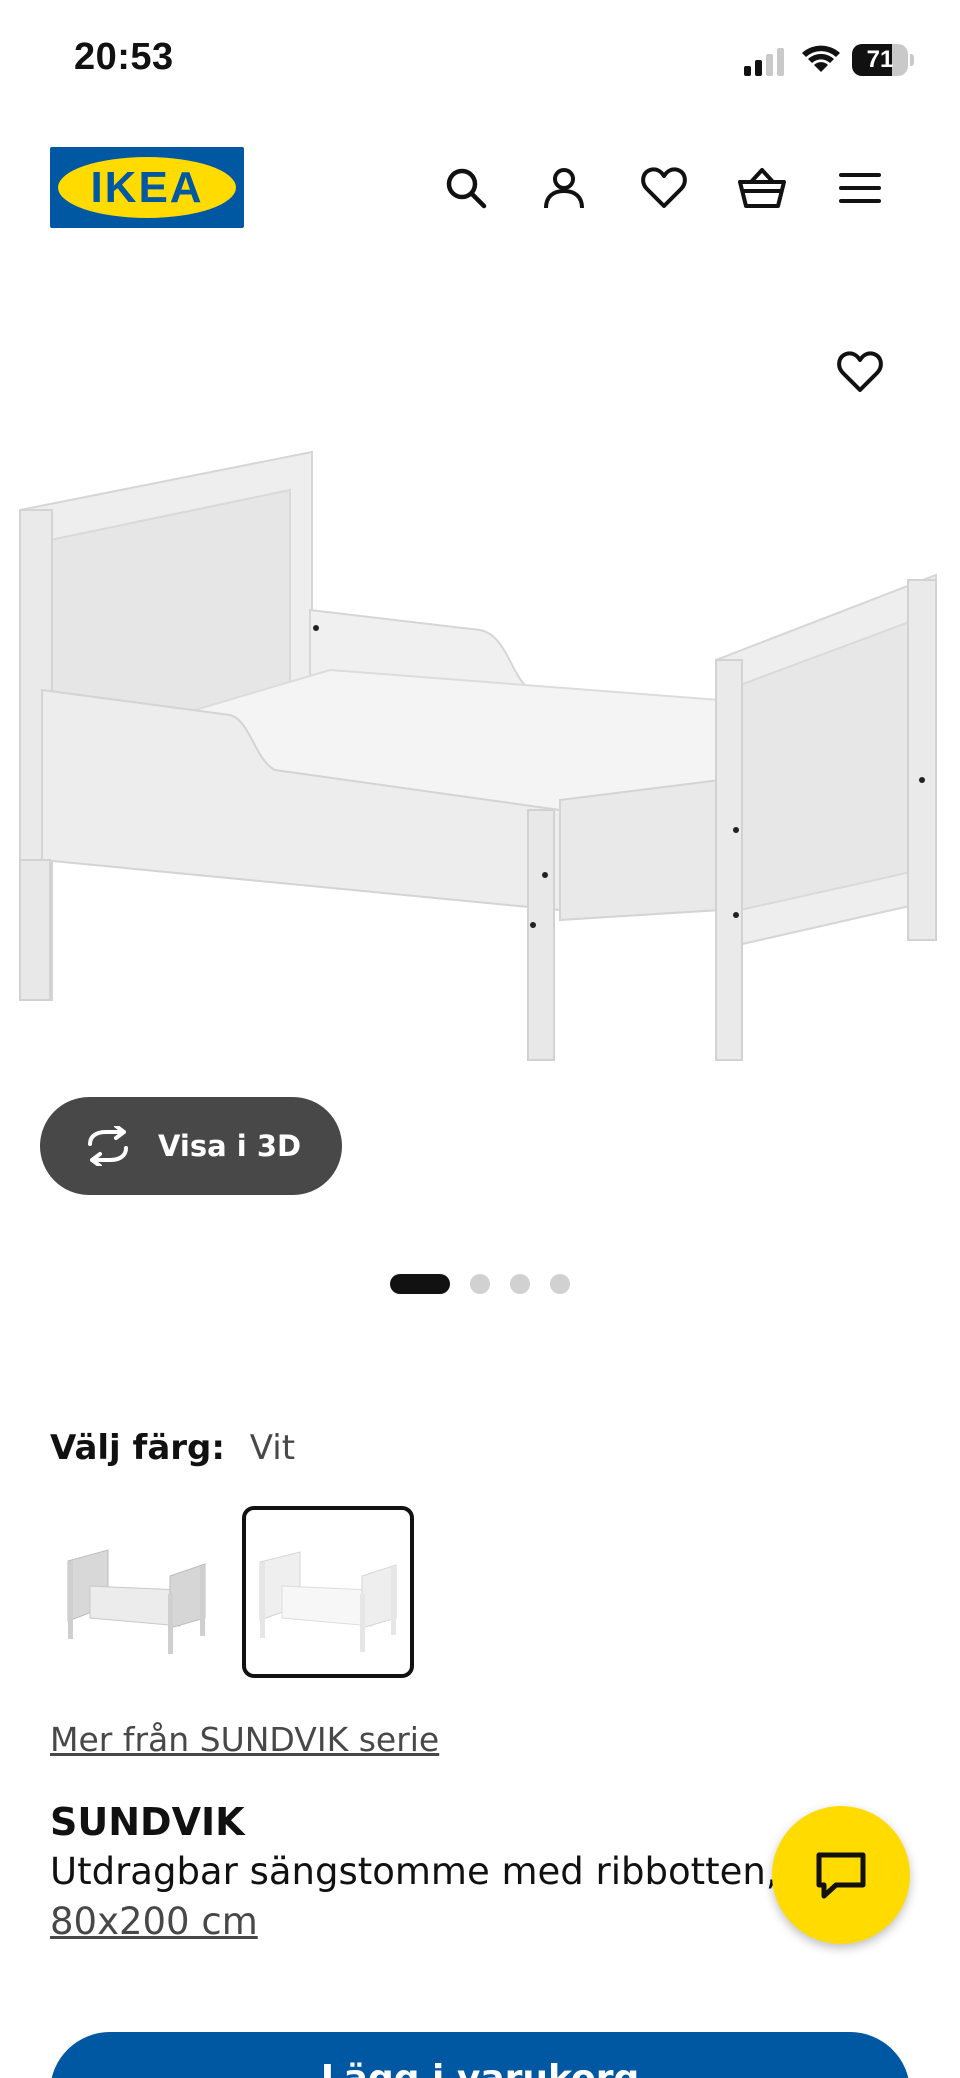 The image size is (960, 2078). I want to click on color-label: Välj färg:, so click(137, 1448).